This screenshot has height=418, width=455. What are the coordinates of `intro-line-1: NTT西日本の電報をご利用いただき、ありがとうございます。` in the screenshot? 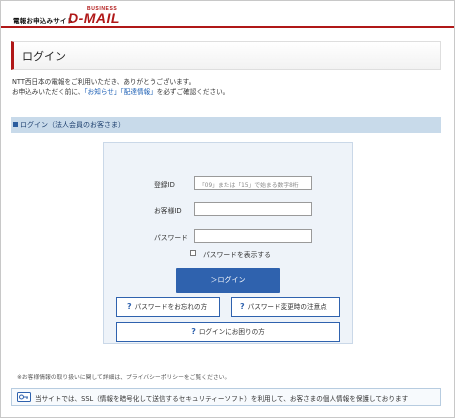 It's located at (104, 82).